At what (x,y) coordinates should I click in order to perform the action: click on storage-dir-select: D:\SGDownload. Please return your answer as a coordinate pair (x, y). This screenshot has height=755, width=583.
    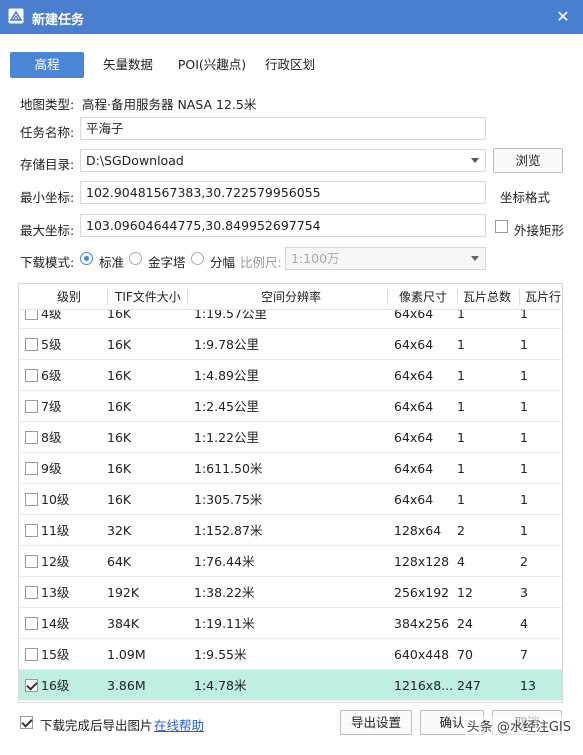
    Looking at the image, I should click on (283, 160).